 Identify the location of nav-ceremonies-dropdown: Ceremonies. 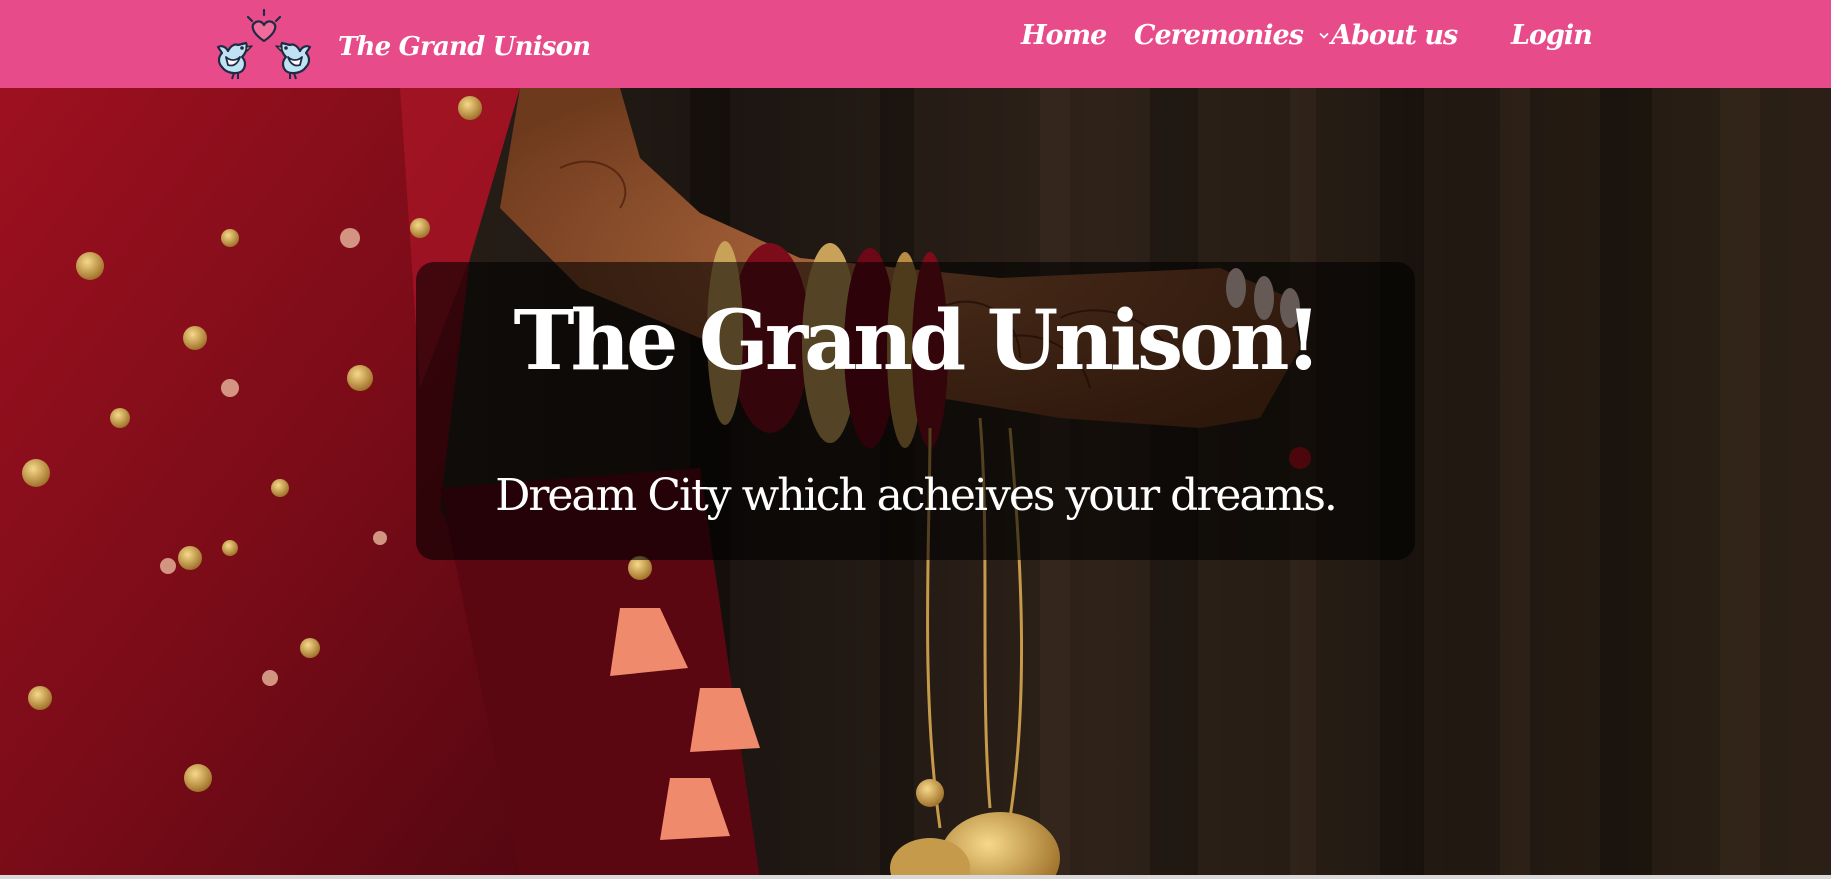
(1231, 35).